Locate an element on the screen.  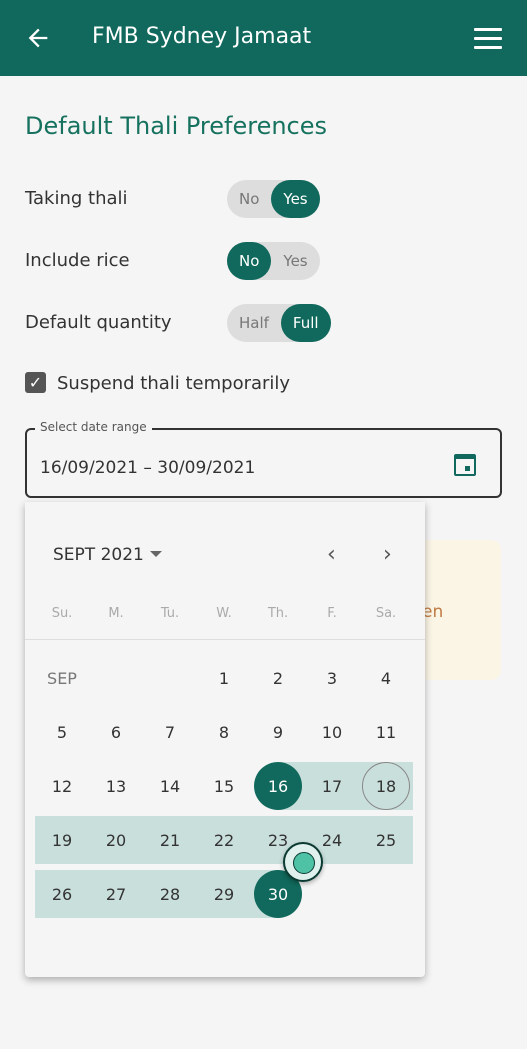
day-cell: 7 is located at coordinates (170, 732).